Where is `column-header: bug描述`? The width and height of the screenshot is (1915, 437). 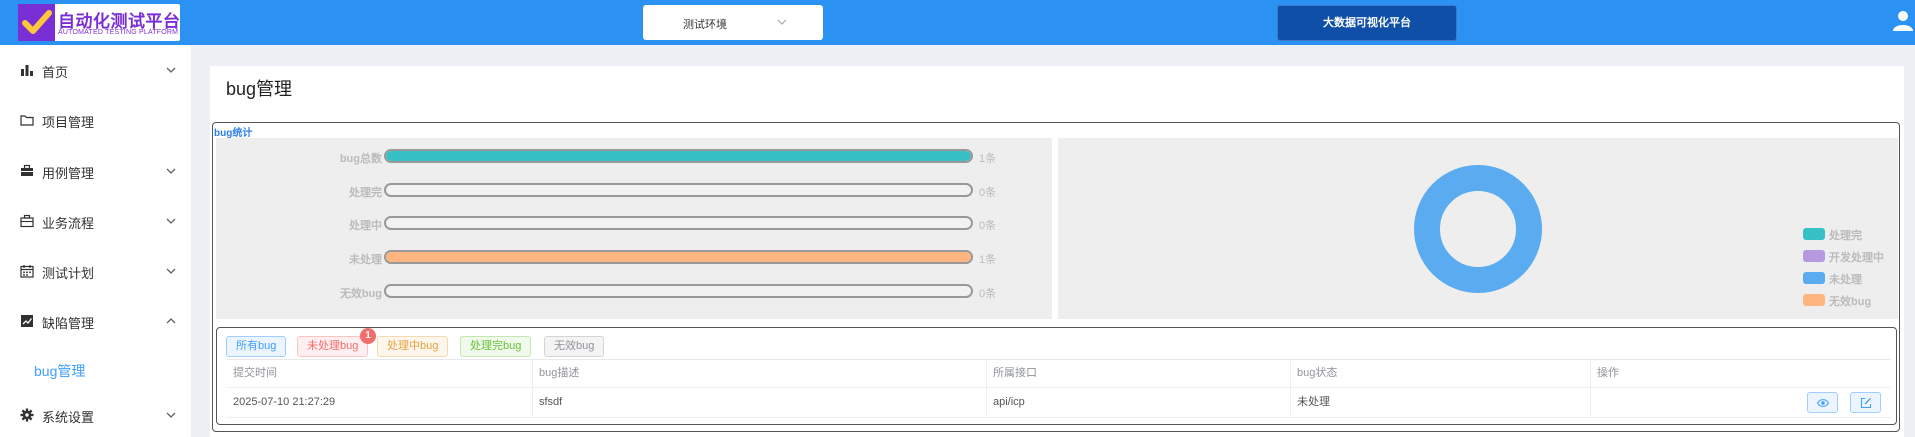
column-header: bug描述 is located at coordinates (760, 373).